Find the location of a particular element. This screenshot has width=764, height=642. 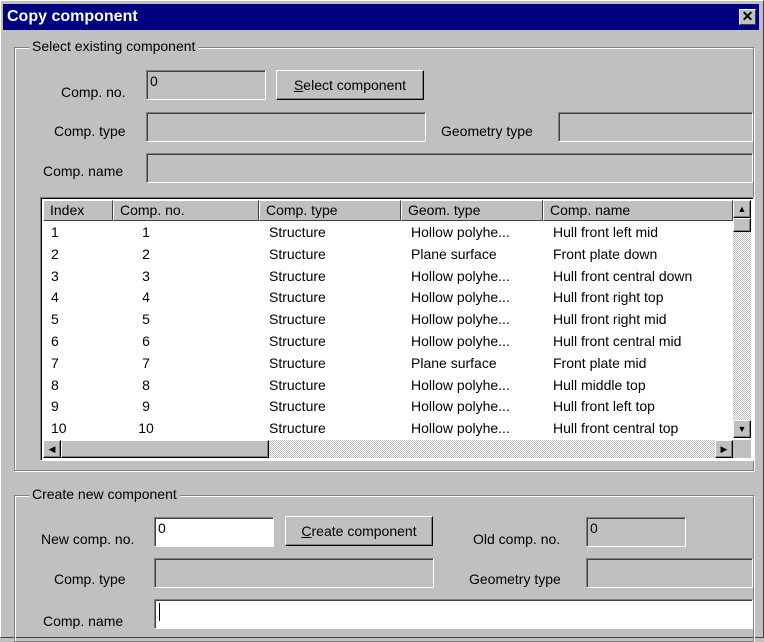

create-component-button: Create component is located at coordinates (359, 531).